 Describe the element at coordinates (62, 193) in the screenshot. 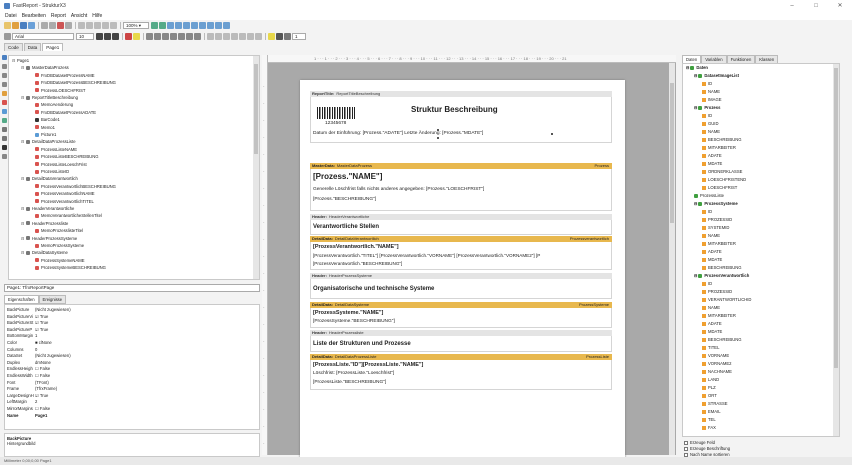

I see `tree-node: ProzessVerantwortlichNAME` at that location.